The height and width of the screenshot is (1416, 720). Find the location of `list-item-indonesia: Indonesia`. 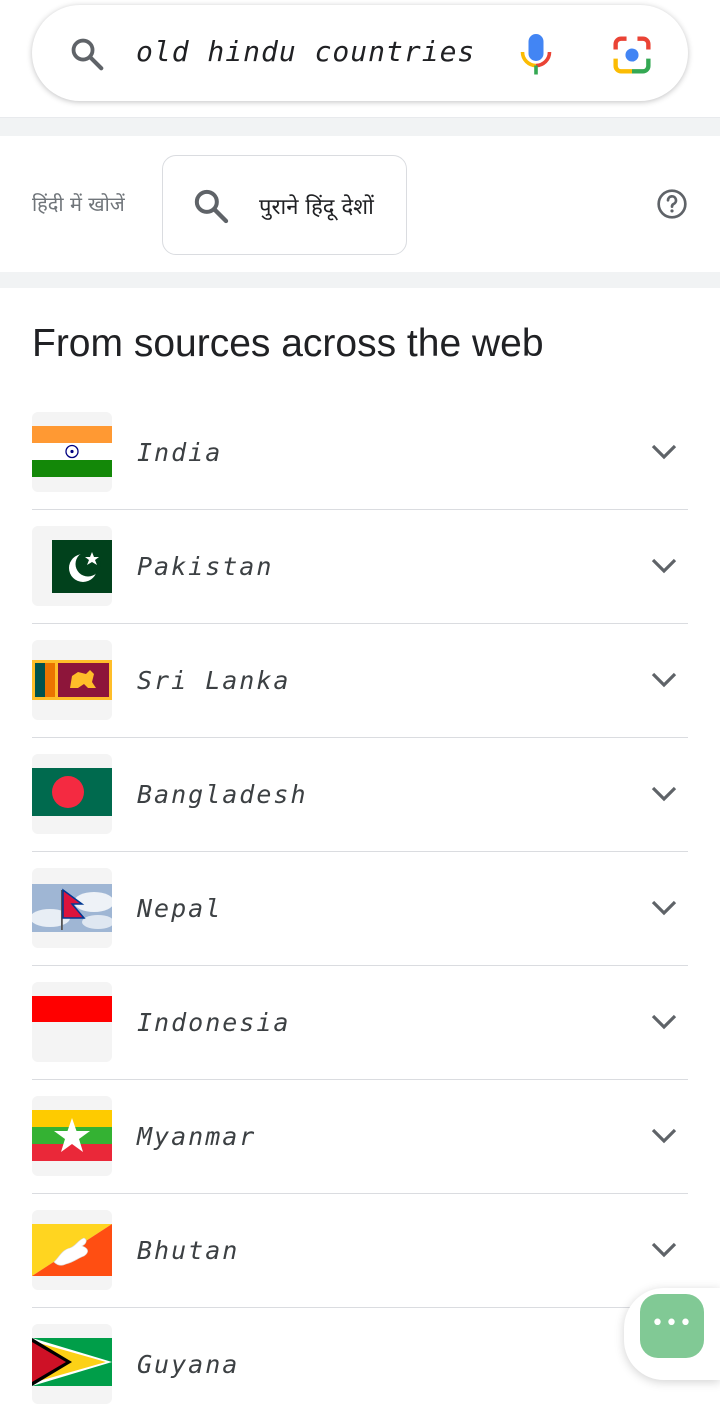

list-item-indonesia: Indonesia is located at coordinates (360, 1023).